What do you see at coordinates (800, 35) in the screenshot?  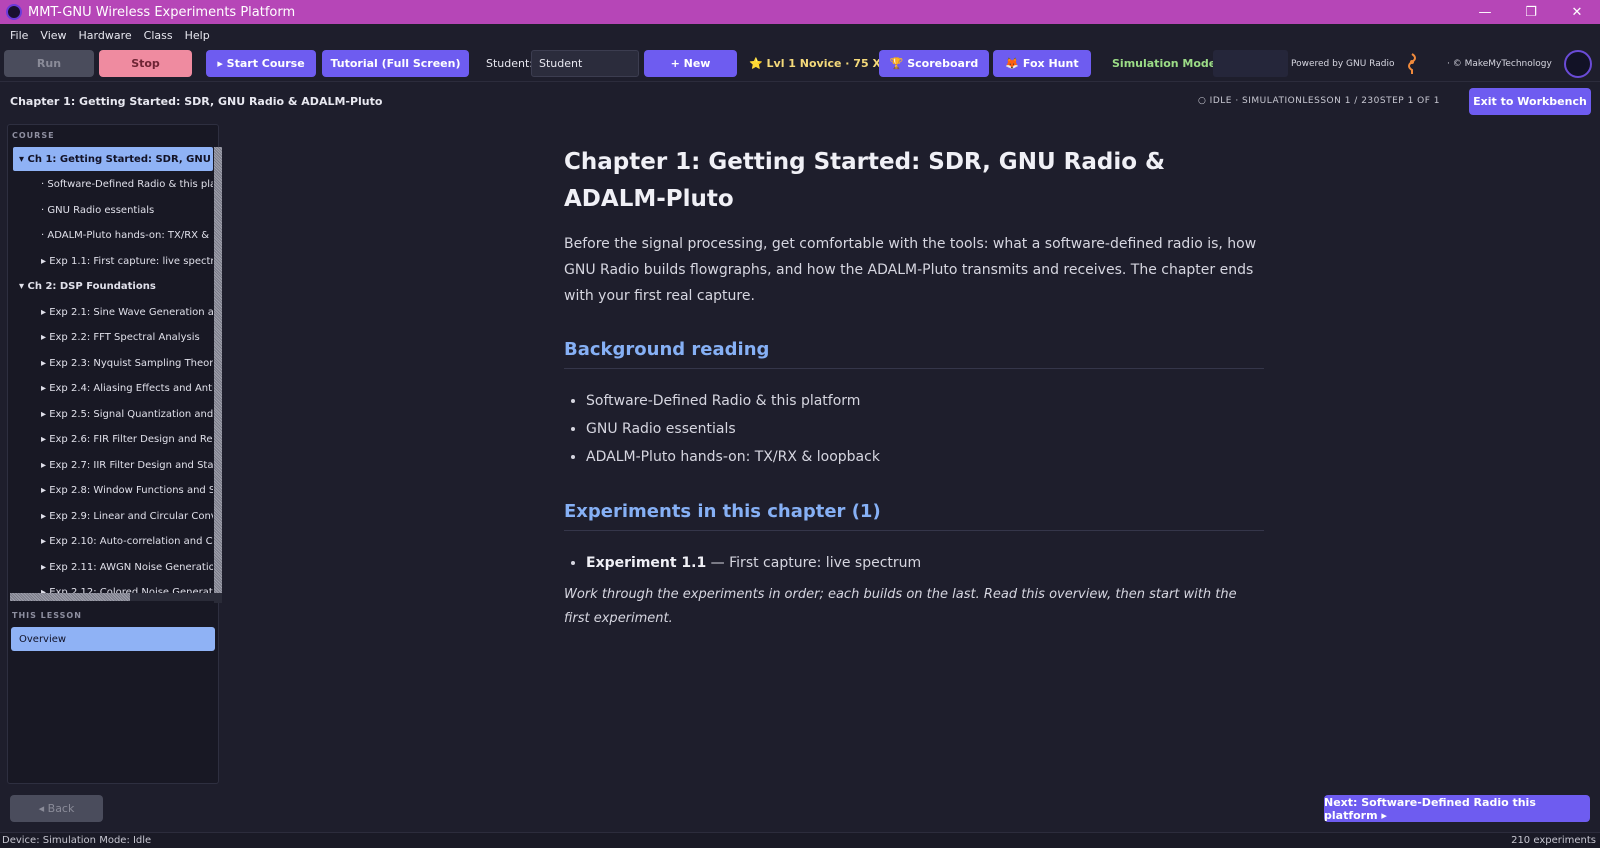 I see `menu-bar: File View Hardware Class Help` at bounding box center [800, 35].